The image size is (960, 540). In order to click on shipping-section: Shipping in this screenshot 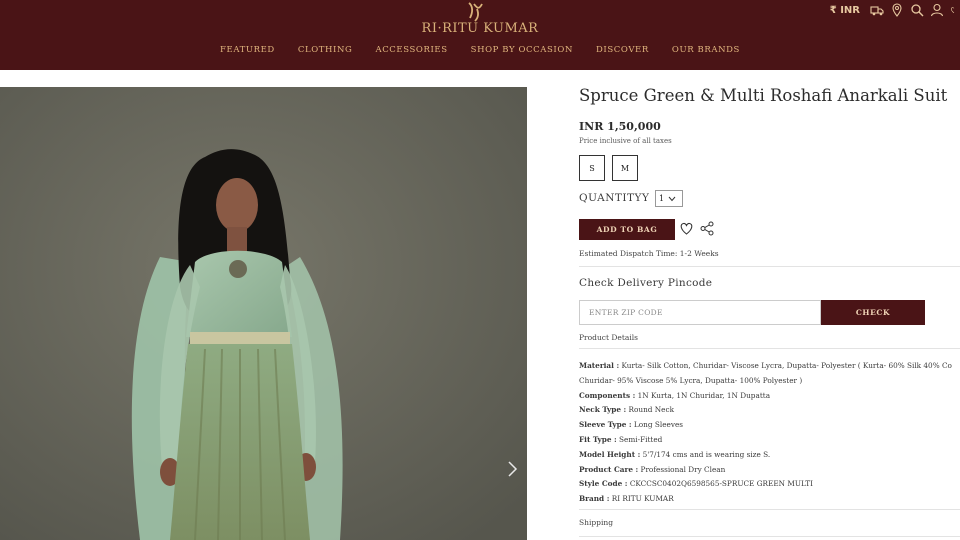, I will do `click(596, 522)`.